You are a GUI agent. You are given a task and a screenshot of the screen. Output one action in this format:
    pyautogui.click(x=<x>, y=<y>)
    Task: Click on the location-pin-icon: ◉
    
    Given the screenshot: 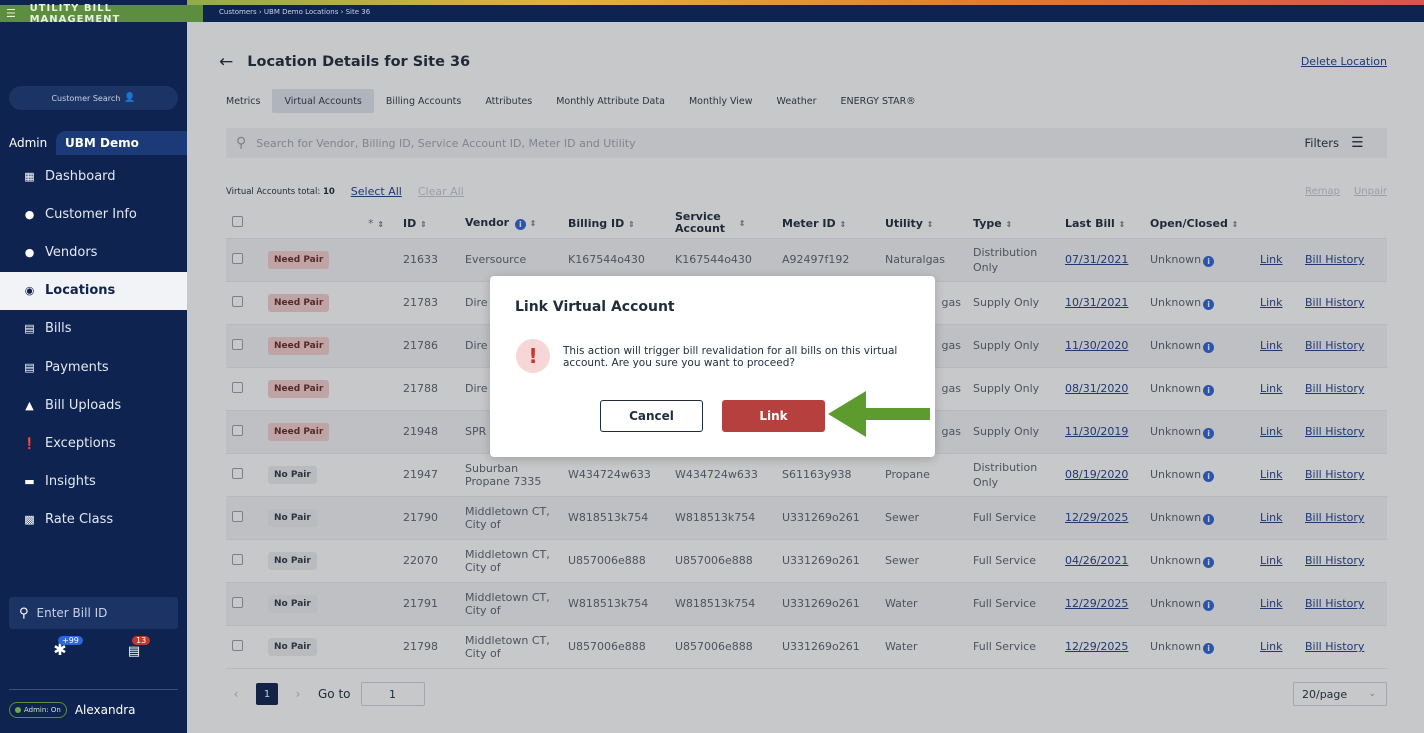 What is the action you would take?
    pyautogui.click(x=29, y=291)
    